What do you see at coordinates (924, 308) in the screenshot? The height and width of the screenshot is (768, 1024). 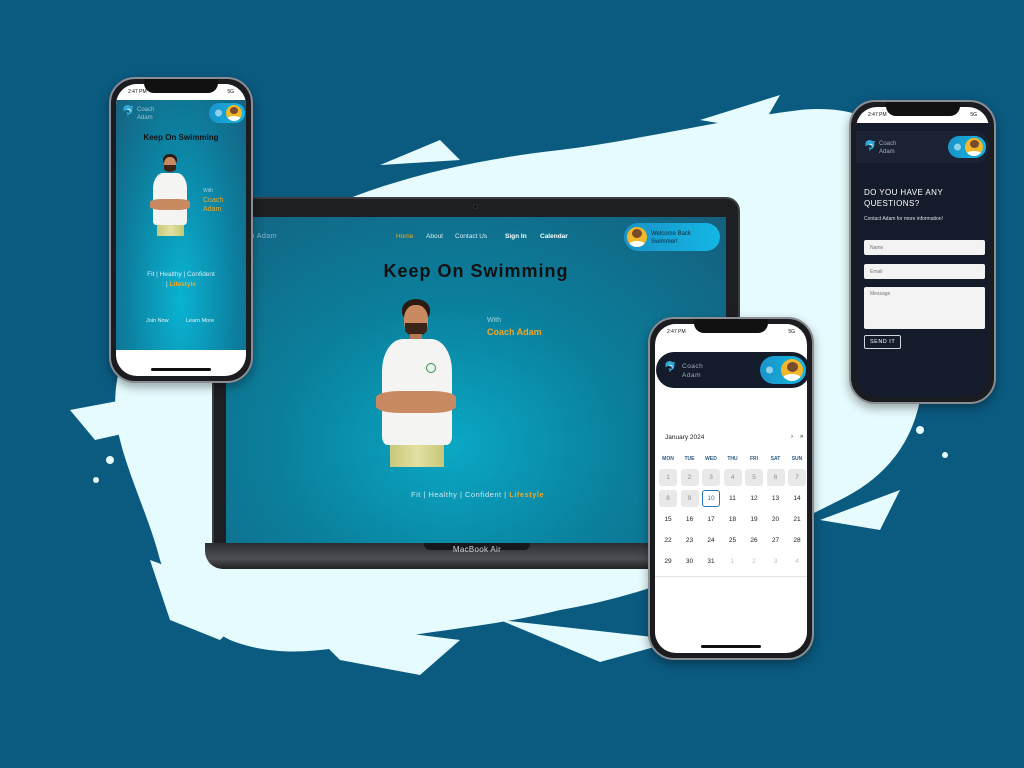 I see `message-field` at bounding box center [924, 308].